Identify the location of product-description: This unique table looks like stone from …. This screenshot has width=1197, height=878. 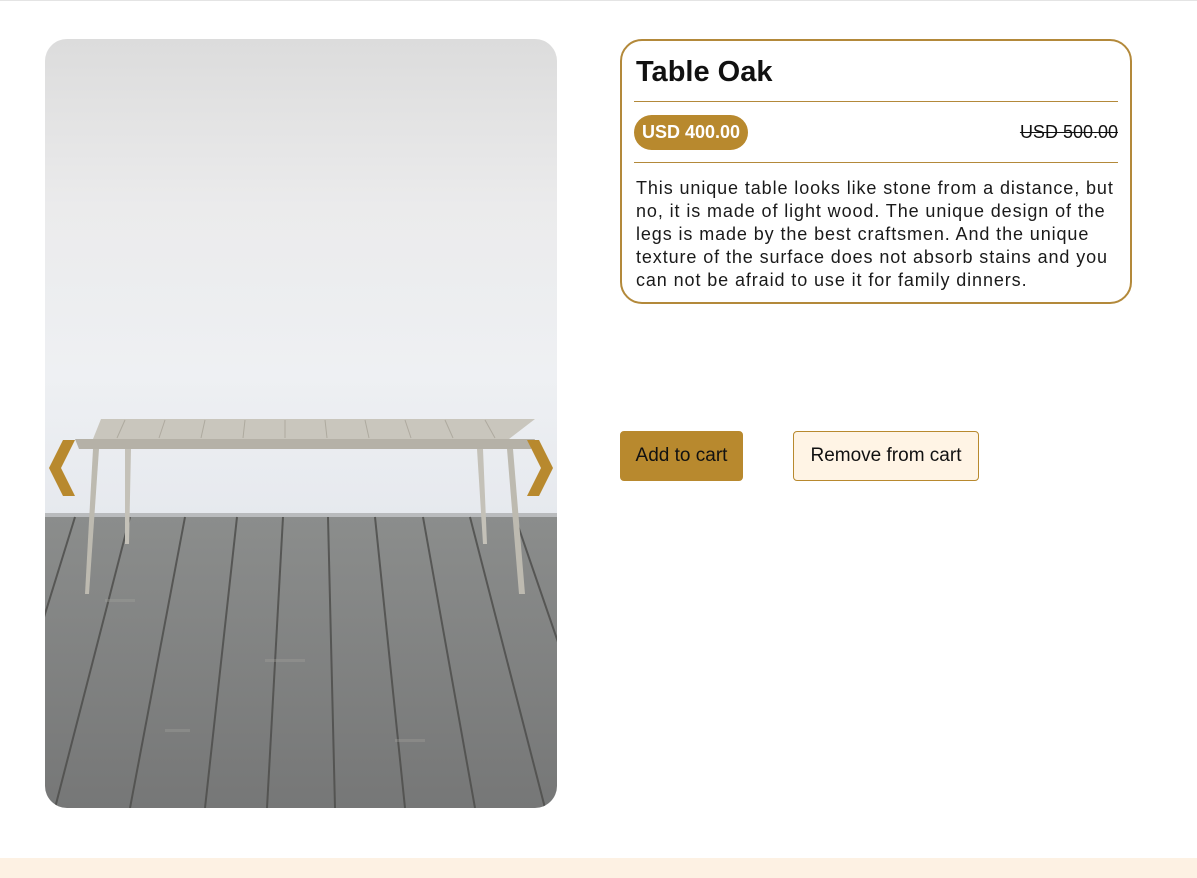
(875, 234).